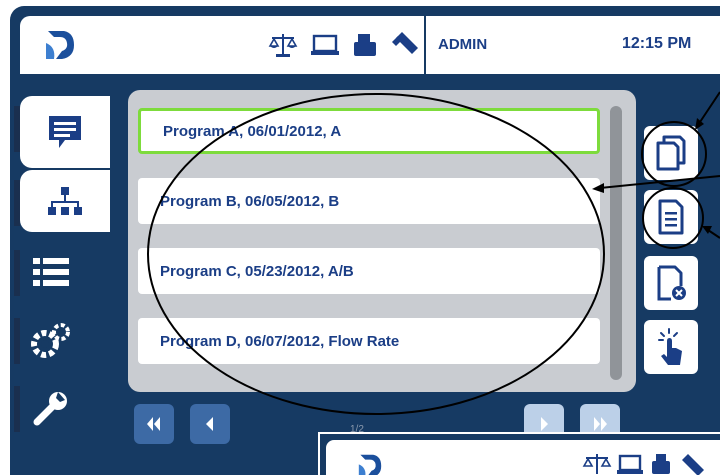 Image resolution: width=720 pixels, height=475 pixels. Describe the element at coordinates (673, 218) in the screenshot. I see `annotation-circle-edit` at that location.